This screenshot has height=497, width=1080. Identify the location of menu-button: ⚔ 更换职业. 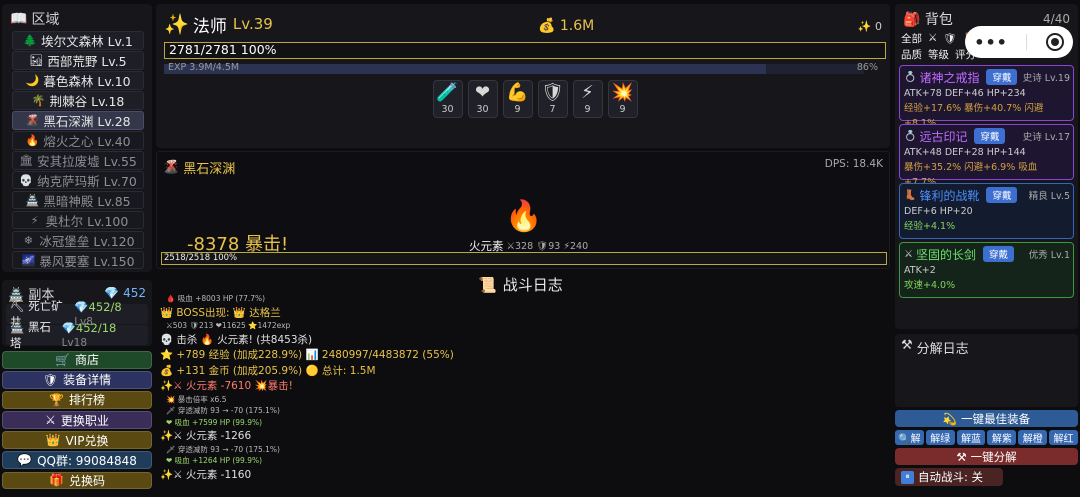
(77, 420).